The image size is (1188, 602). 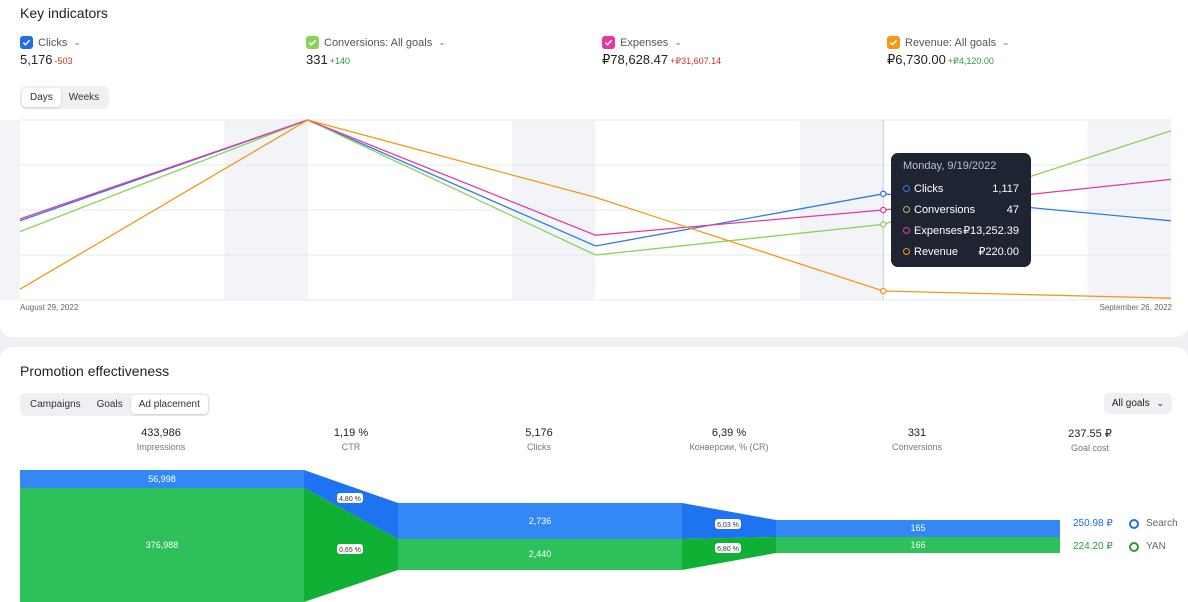 I want to click on weekend-band, so click(x=10, y=210).